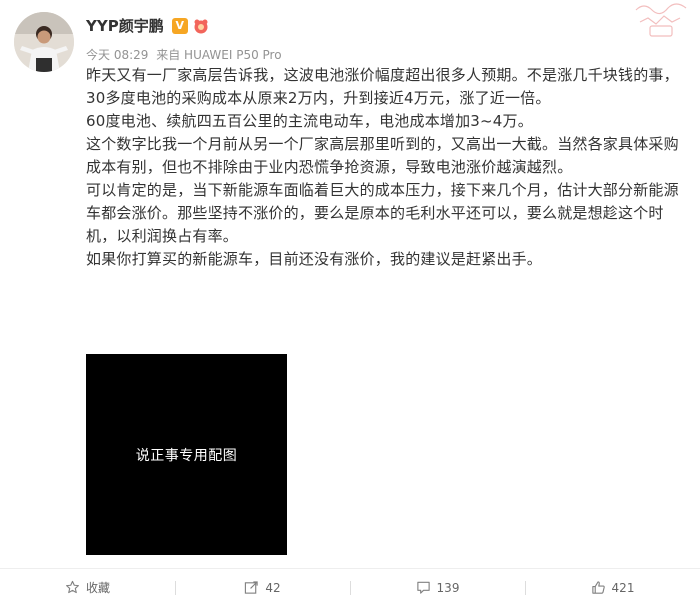  What do you see at coordinates (448, 587) in the screenshot?
I see `comment-count: 139` at bounding box center [448, 587].